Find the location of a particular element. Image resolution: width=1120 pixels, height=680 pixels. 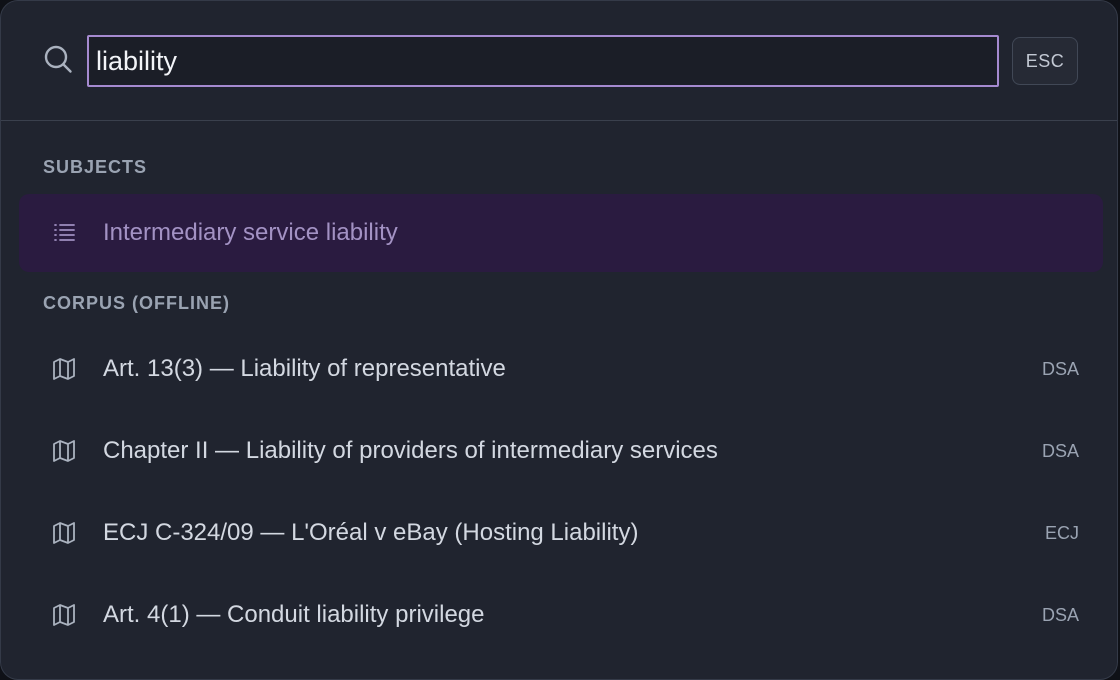

section-header-subjects: SUBJECTS is located at coordinates (95, 167).